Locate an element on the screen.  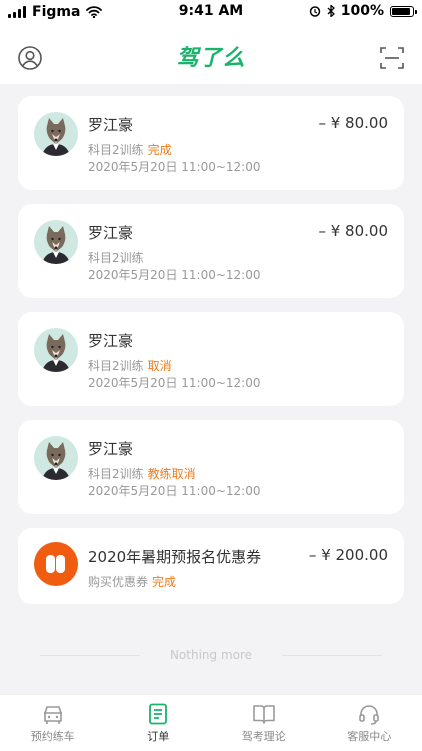
order-status: 教练取消 is located at coordinates (172, 474).